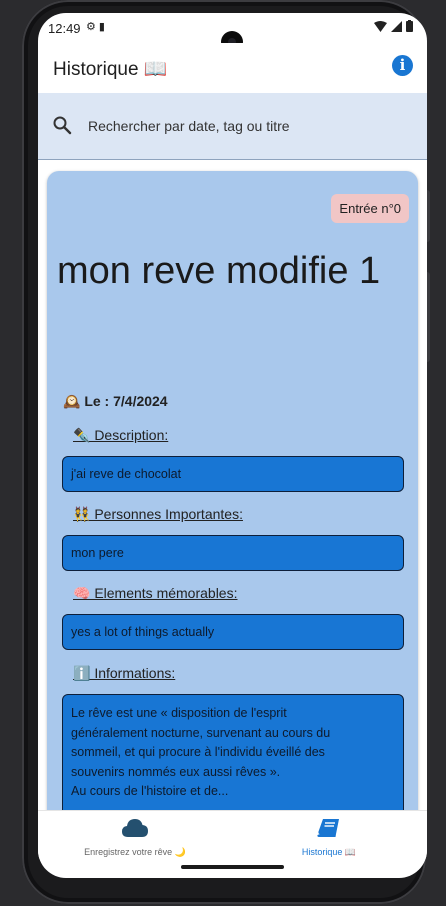 The width and height of the screenshot is (446, 906). What do you see at coordinates (233, 553) in the screenshot?
I see `people-field: mon pere` at bounding box center [233, 553].